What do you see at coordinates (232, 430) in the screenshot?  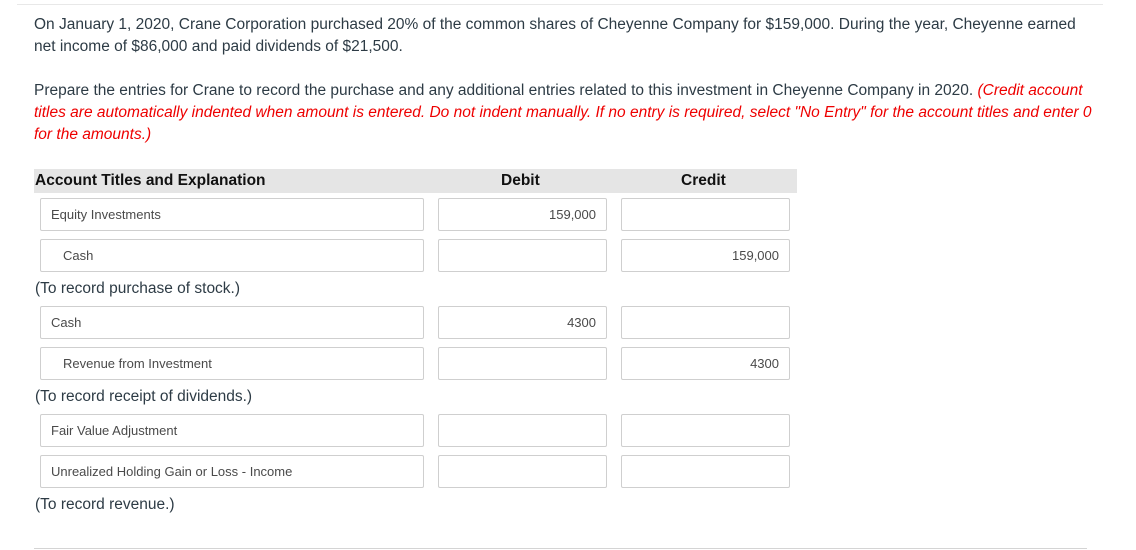 I see `account-title-field: Fair Value Adjustment` at bounding box center [232, 430].